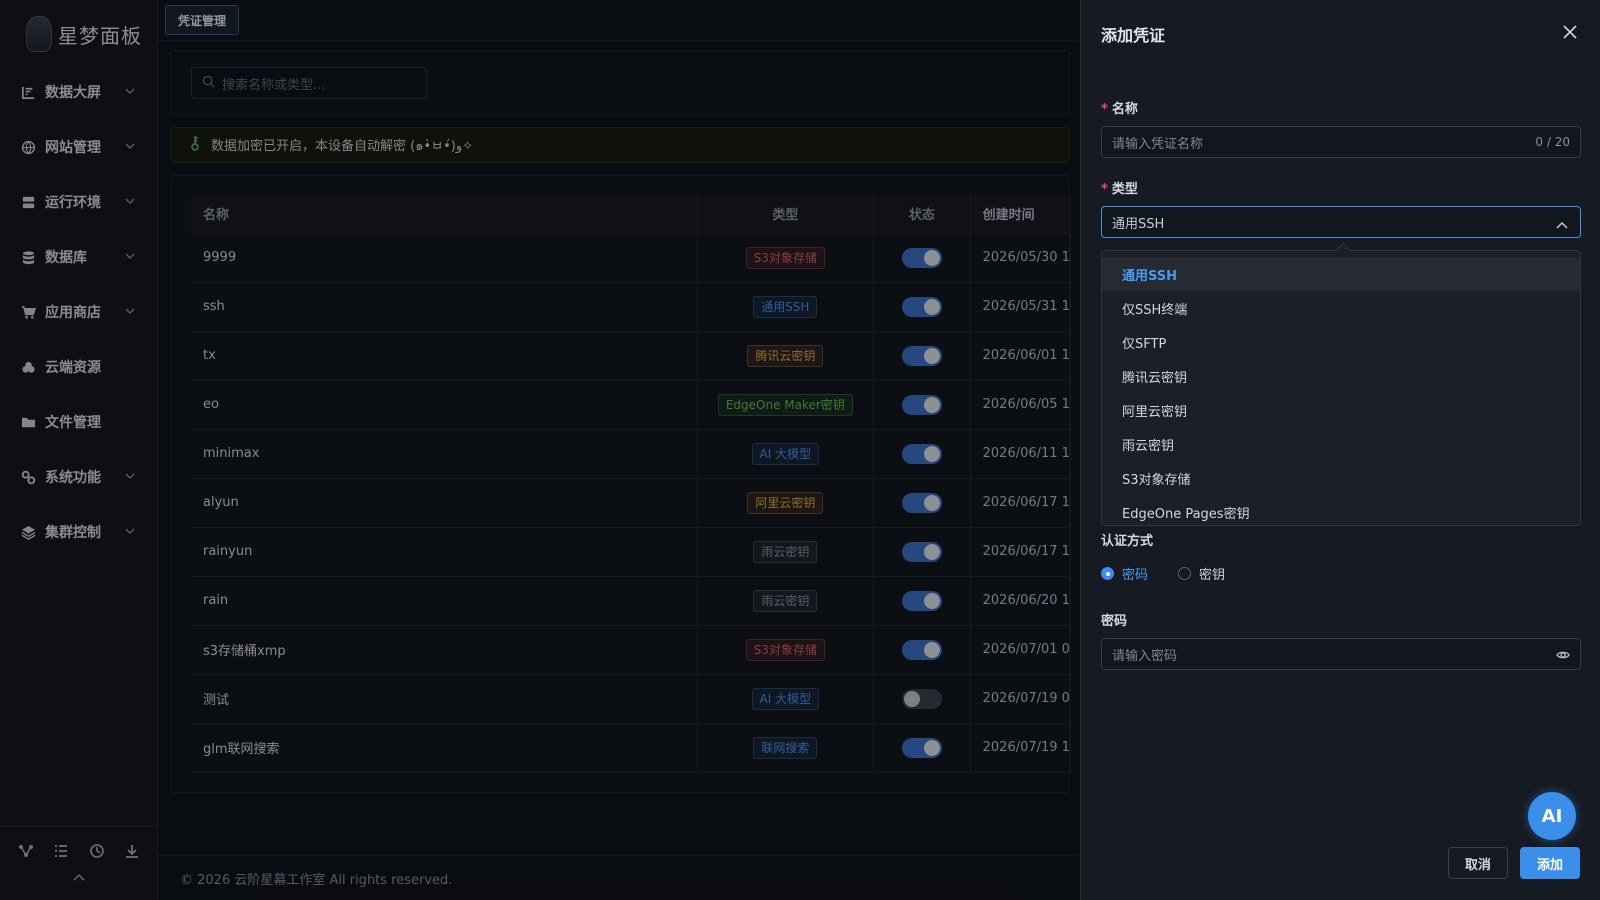 This screenshot has height=900, width=1600. Describe the element at coordinates (1135, 575) in the screenshot. I see `radio-password-label: 密码` at that location.